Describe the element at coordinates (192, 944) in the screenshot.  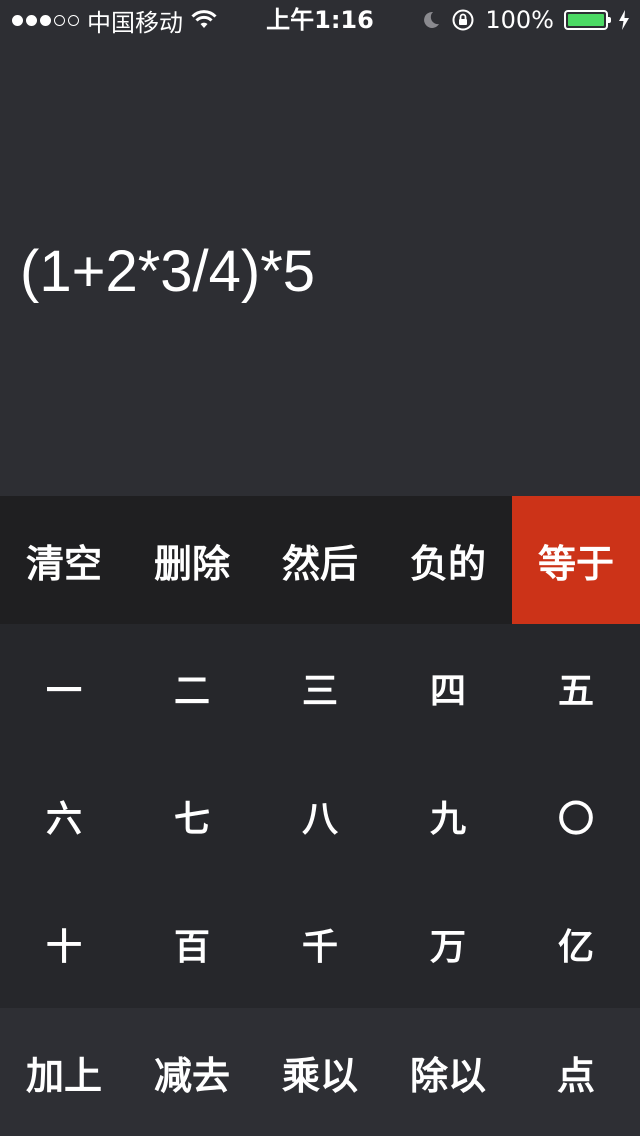
I see `hundred-button: 百` at that location.